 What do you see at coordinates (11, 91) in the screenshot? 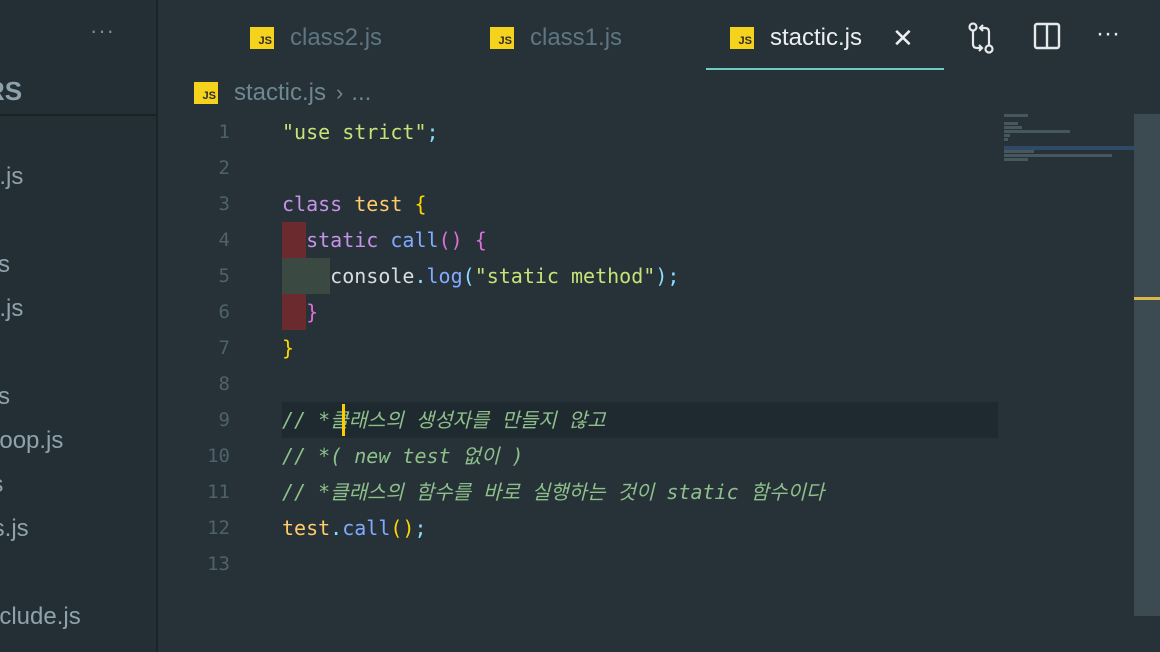
I see `sidebar-section-title: RS` at bounding box center [11, 91].